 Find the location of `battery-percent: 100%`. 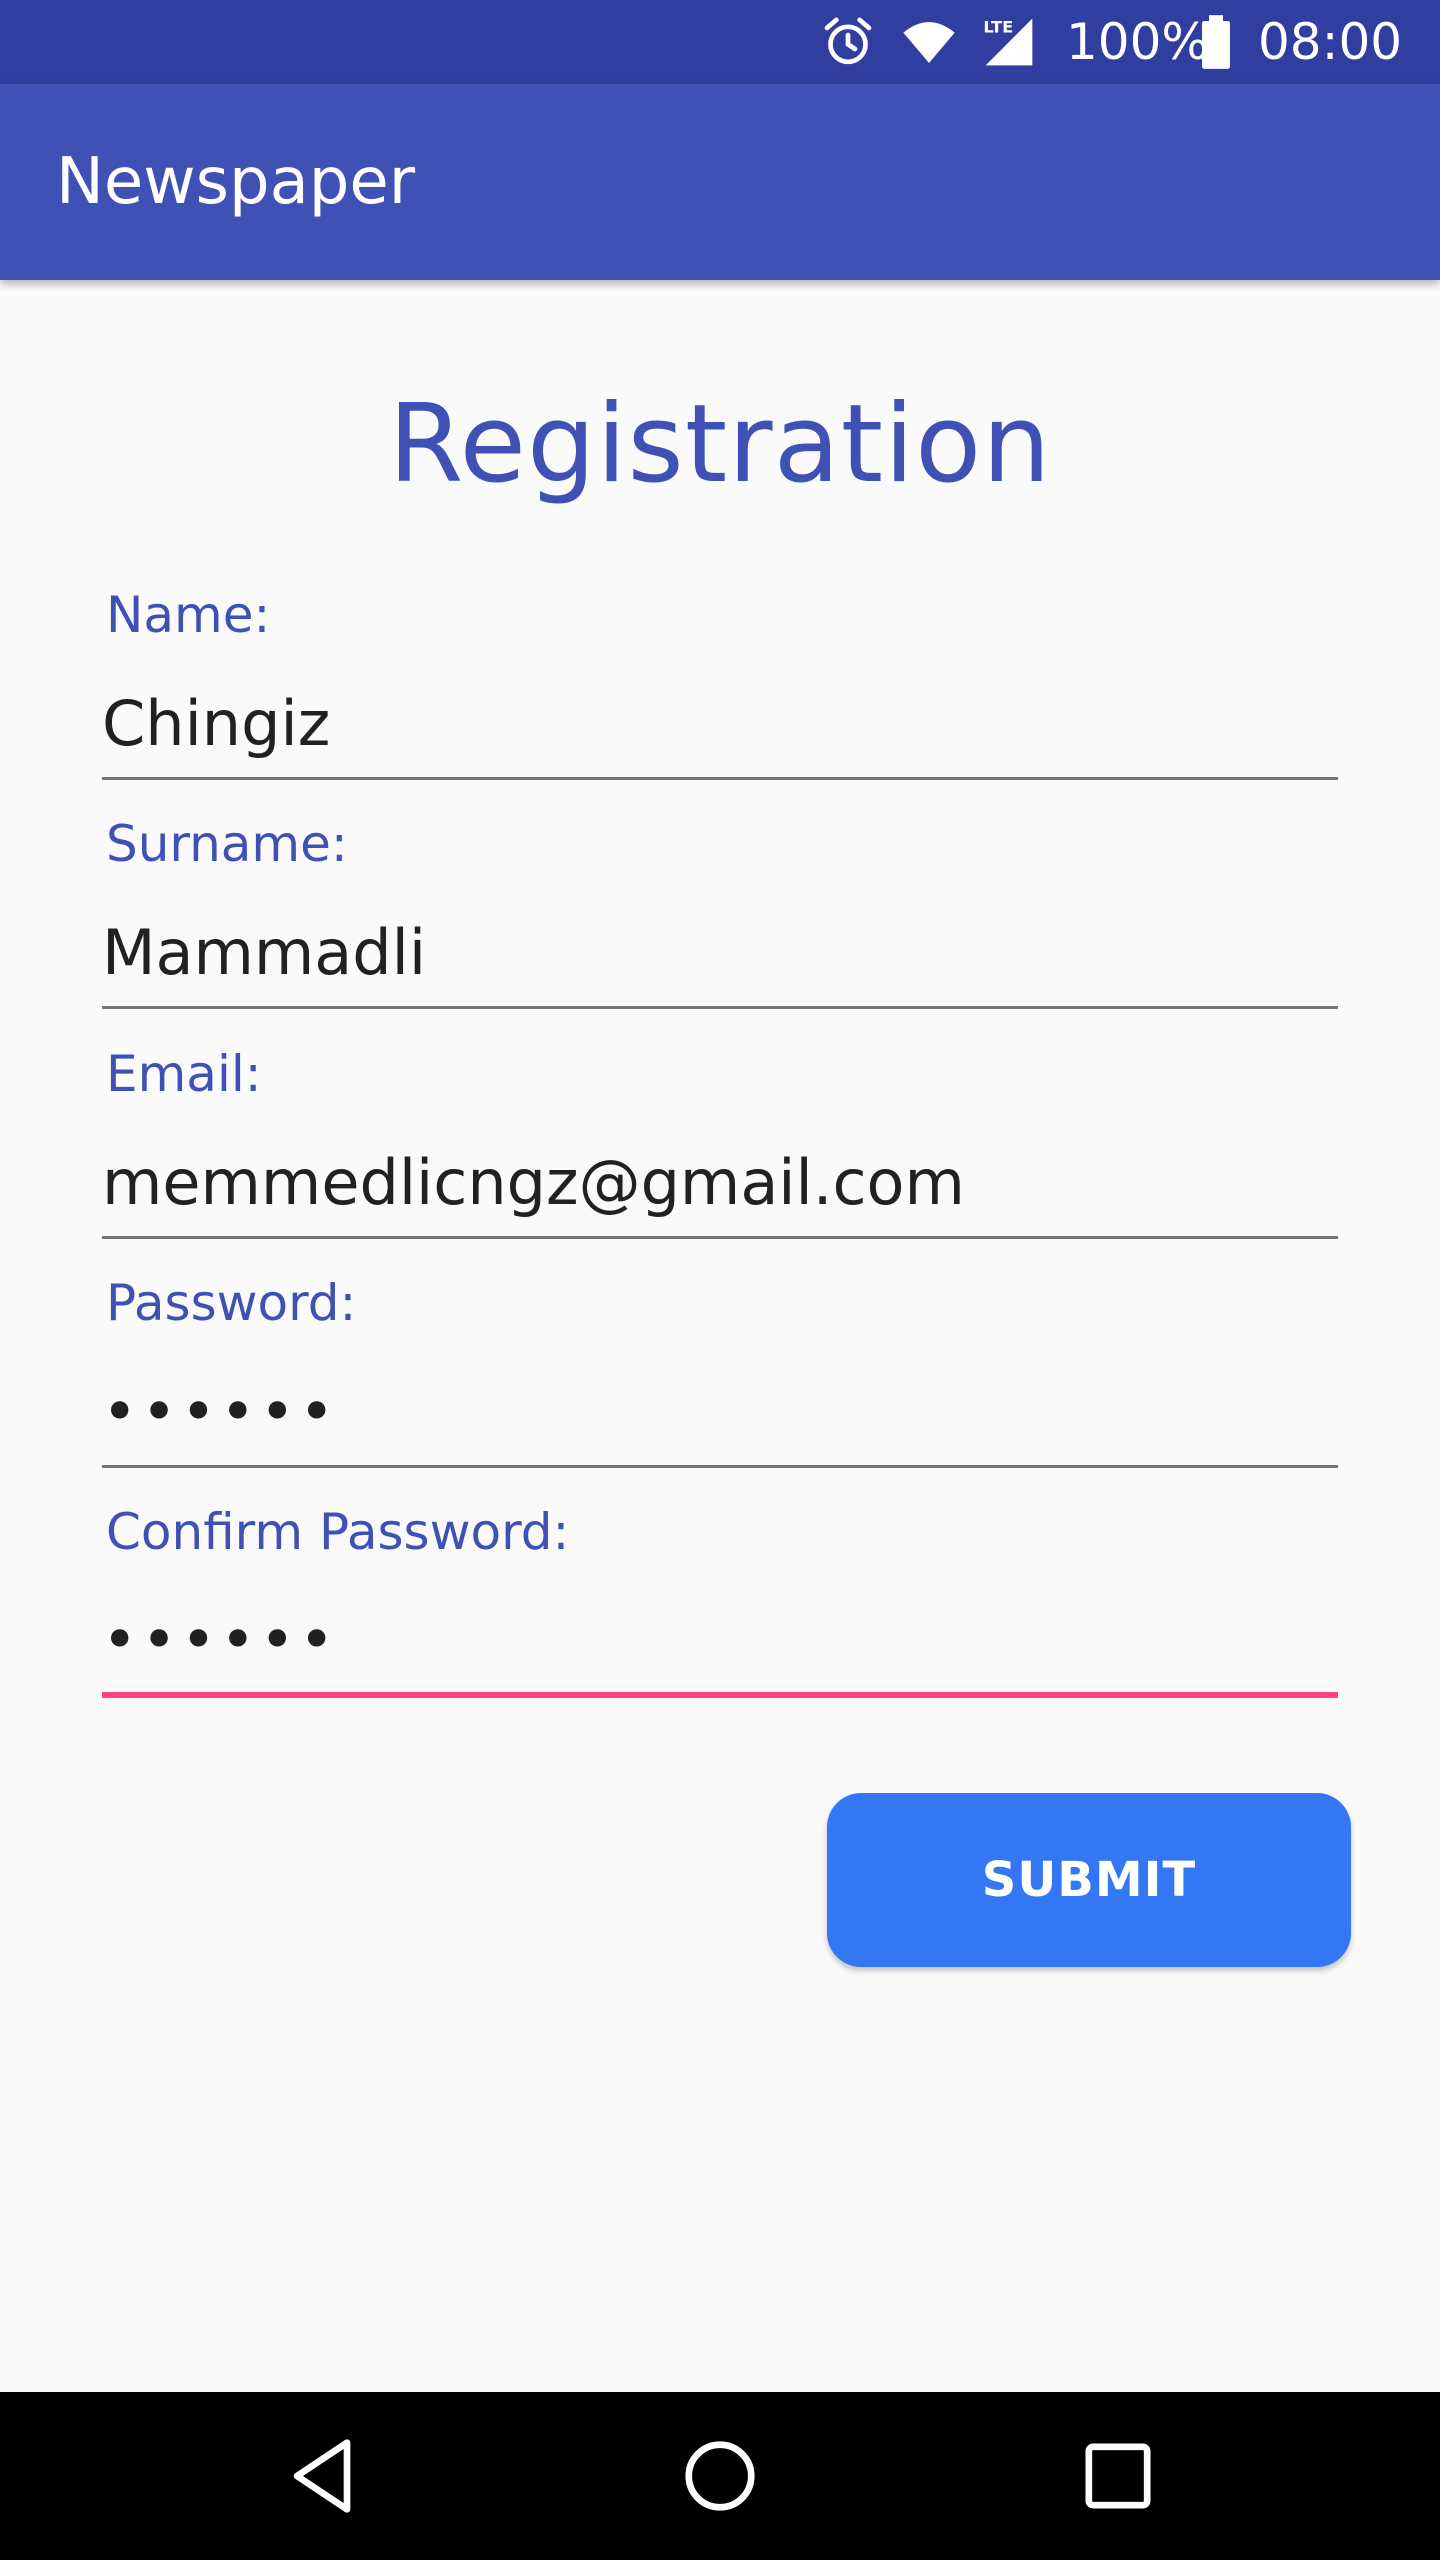

battery-percent: 100% is located at coordinates (1137, 42).